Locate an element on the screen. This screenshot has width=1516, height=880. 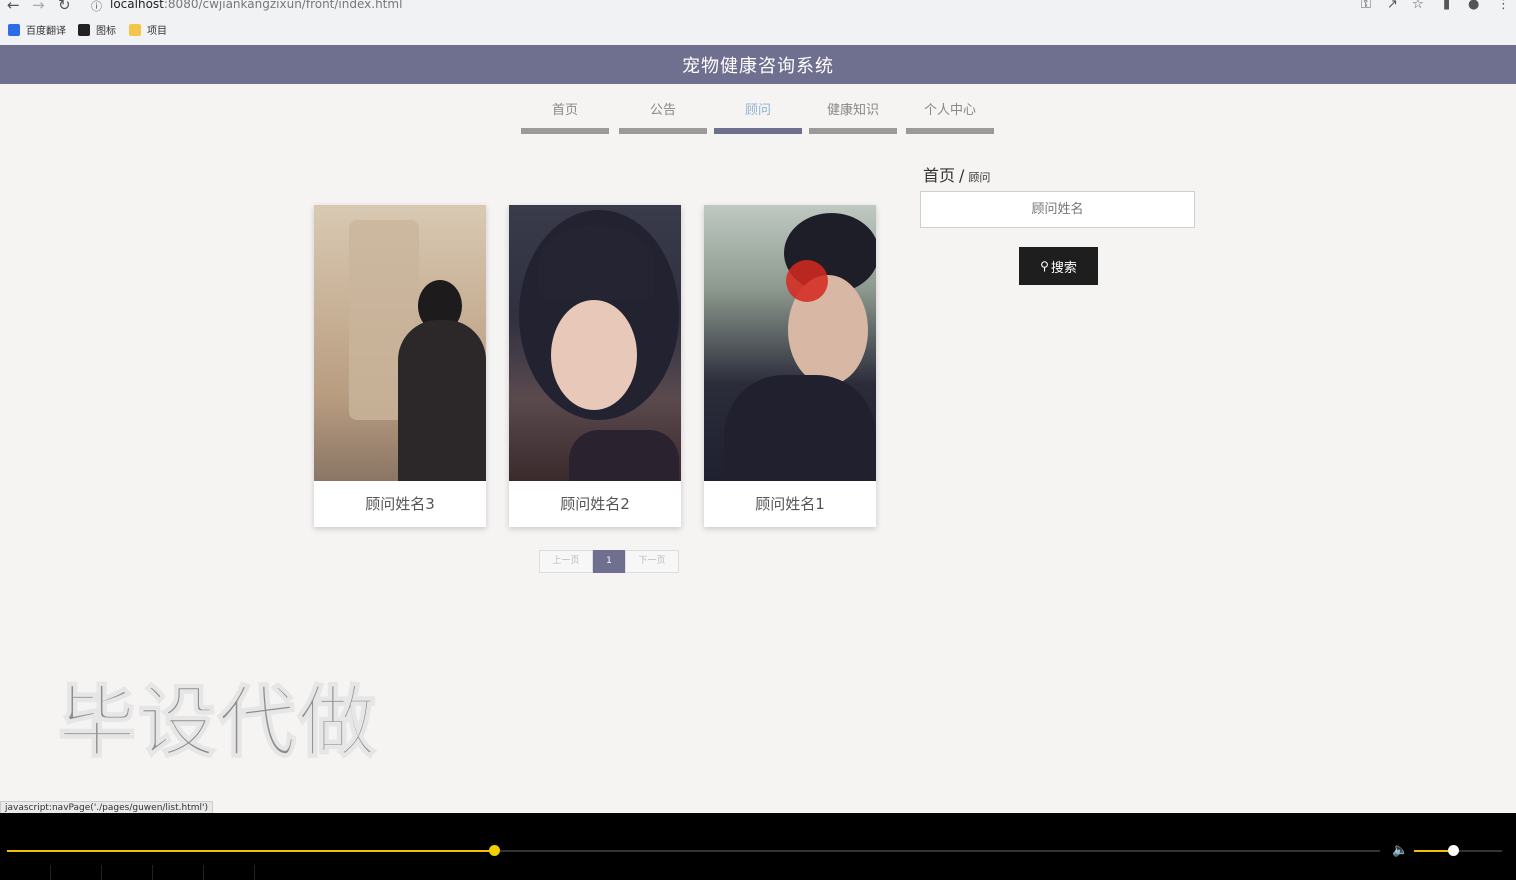
volume-icon: 🔈 is located at coordinates (1400, 850).